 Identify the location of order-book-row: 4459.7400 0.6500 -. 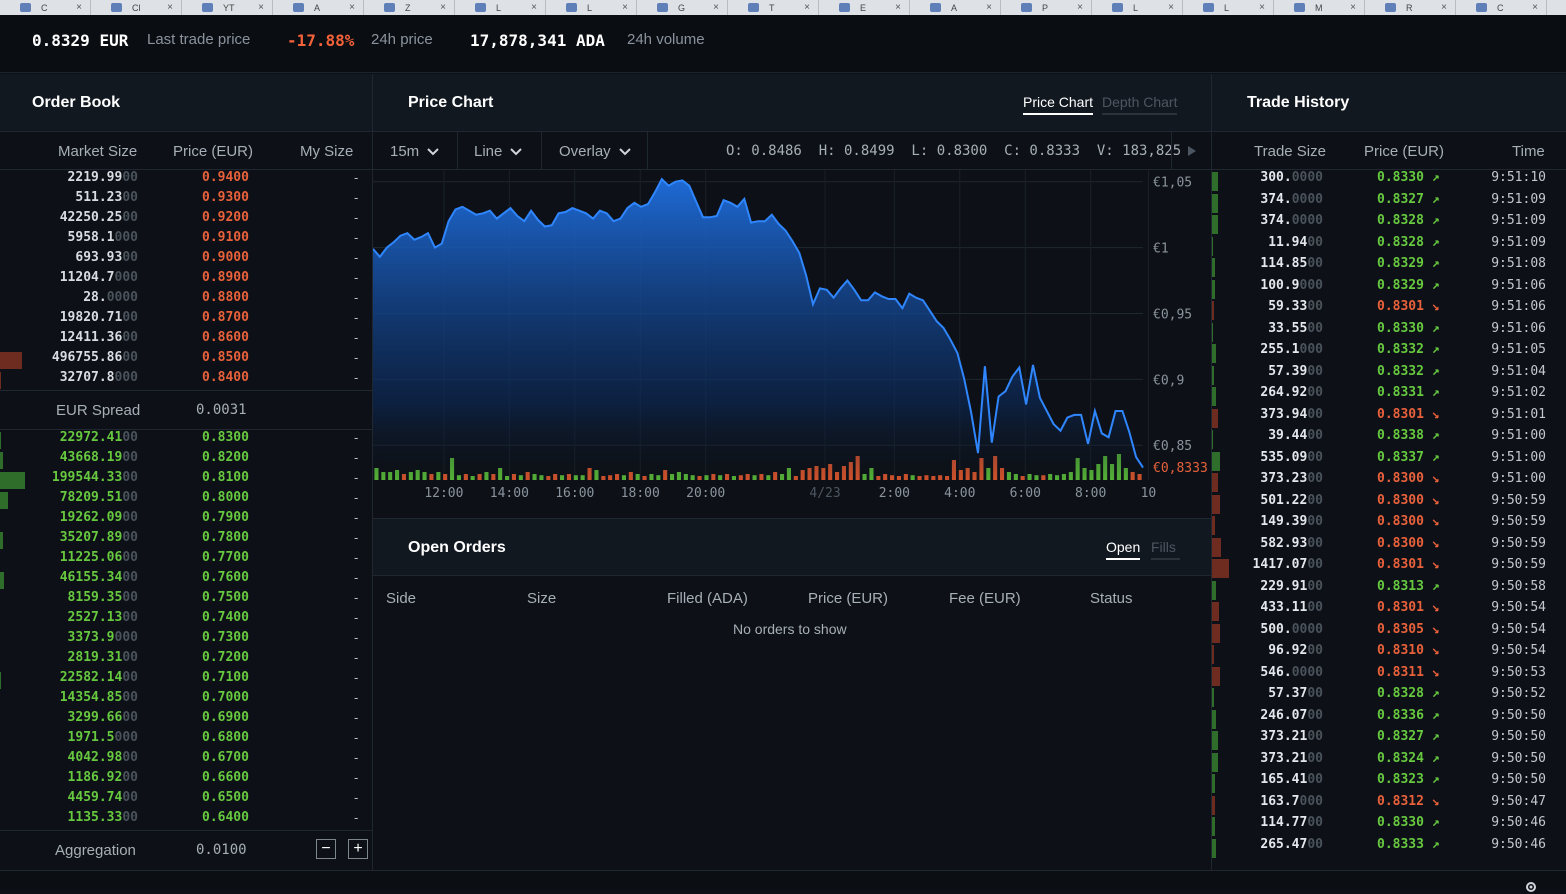
(186, 800).